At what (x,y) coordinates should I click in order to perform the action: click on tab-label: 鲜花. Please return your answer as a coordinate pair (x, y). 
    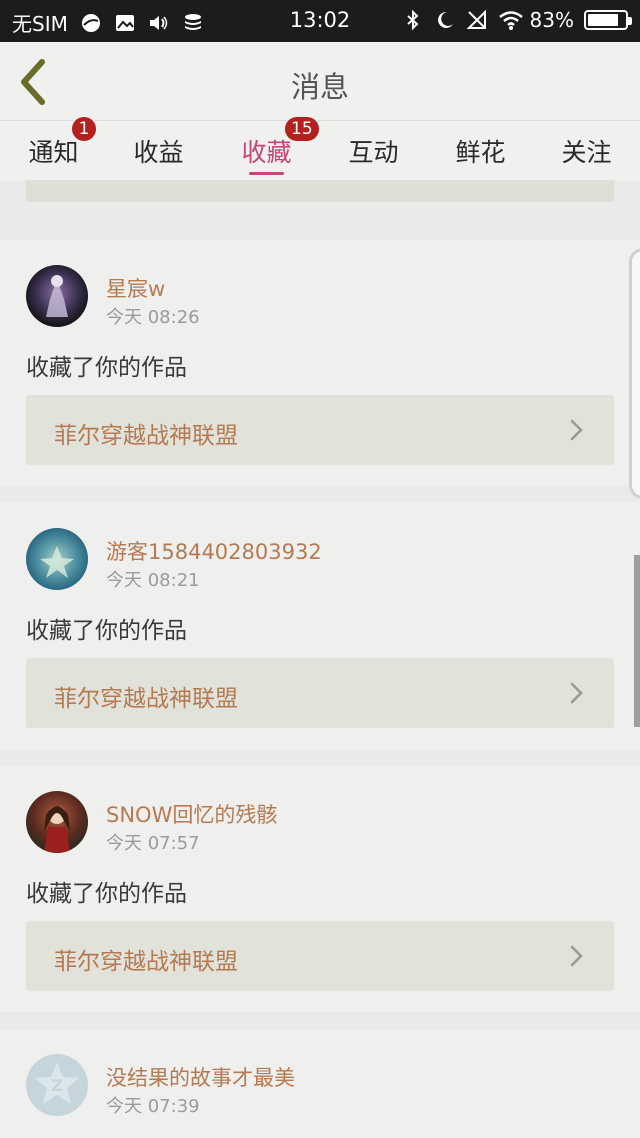
    Looking at the image, I should click on (480, 152).